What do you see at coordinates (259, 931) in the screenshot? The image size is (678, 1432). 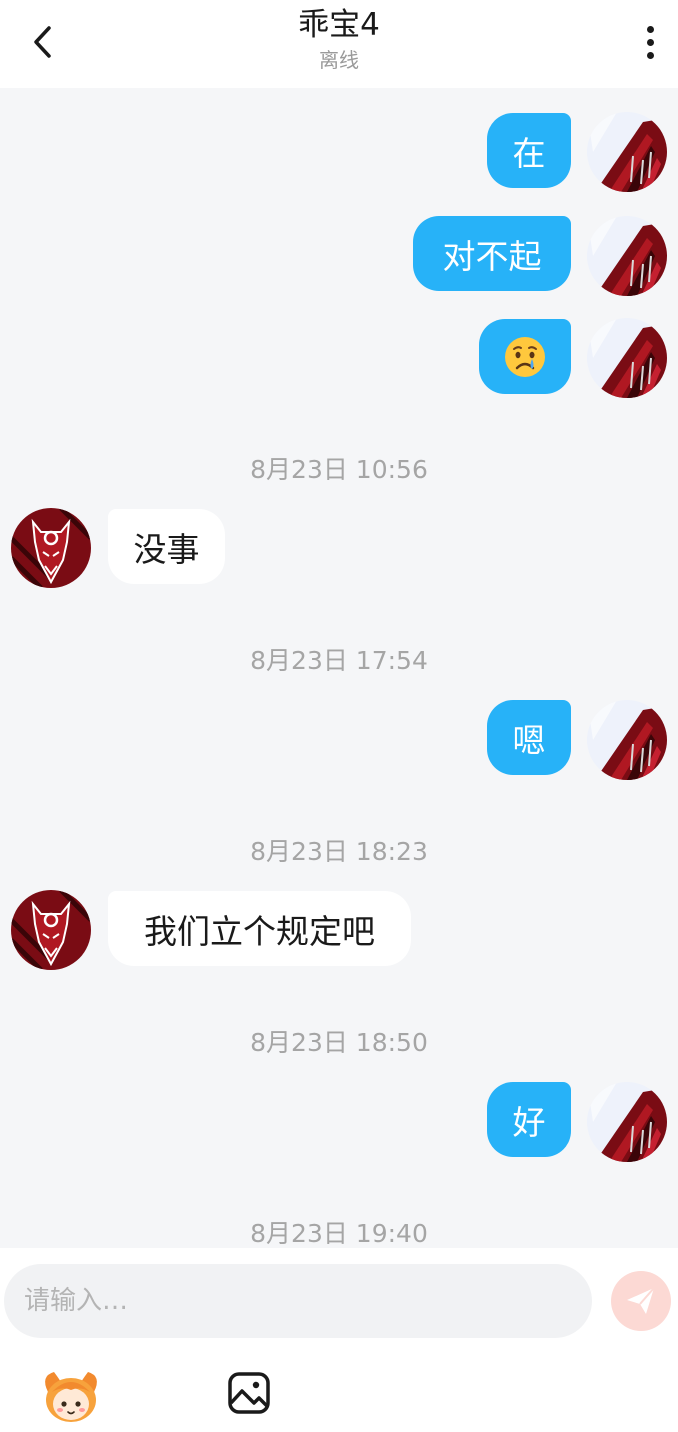 I see `message-text: 我们立个规定吧` at bounding box center [259, 931].